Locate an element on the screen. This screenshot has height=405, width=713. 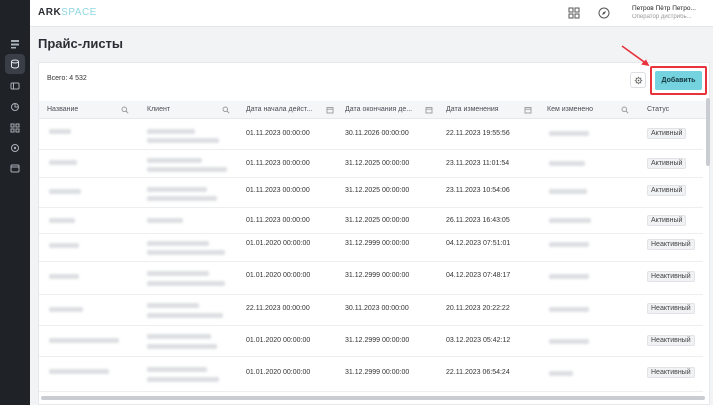
col-status: Статус is located at coordinates (658, 109).